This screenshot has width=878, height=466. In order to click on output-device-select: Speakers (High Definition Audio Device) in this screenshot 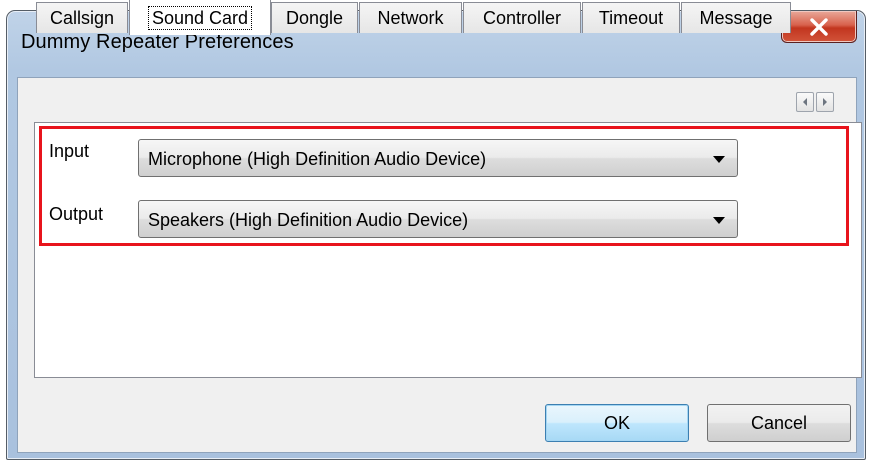, I will do `click(438, 219)`.